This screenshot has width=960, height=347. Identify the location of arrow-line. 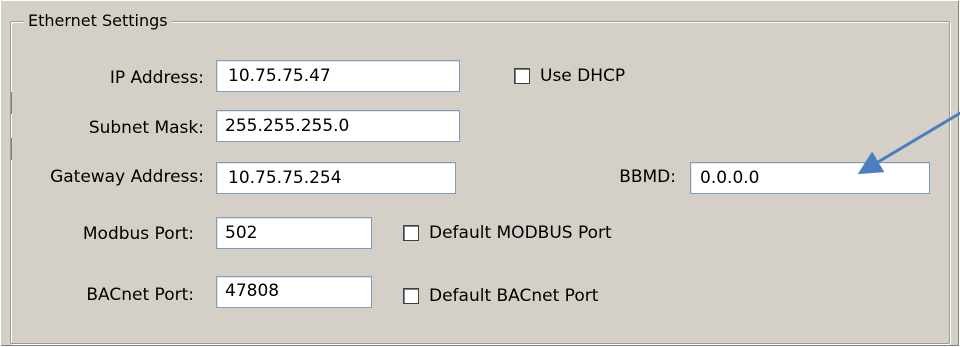
(908, 143).